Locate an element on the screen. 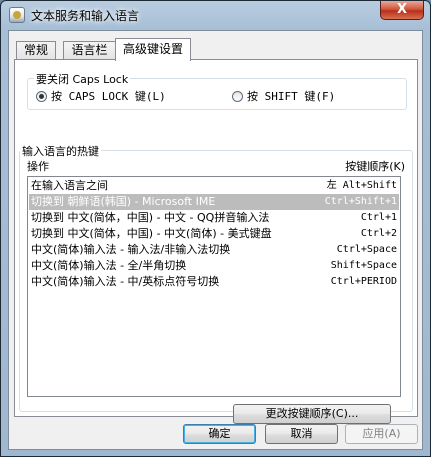  radio-unselected-icon is located at coordinates (237, 96).